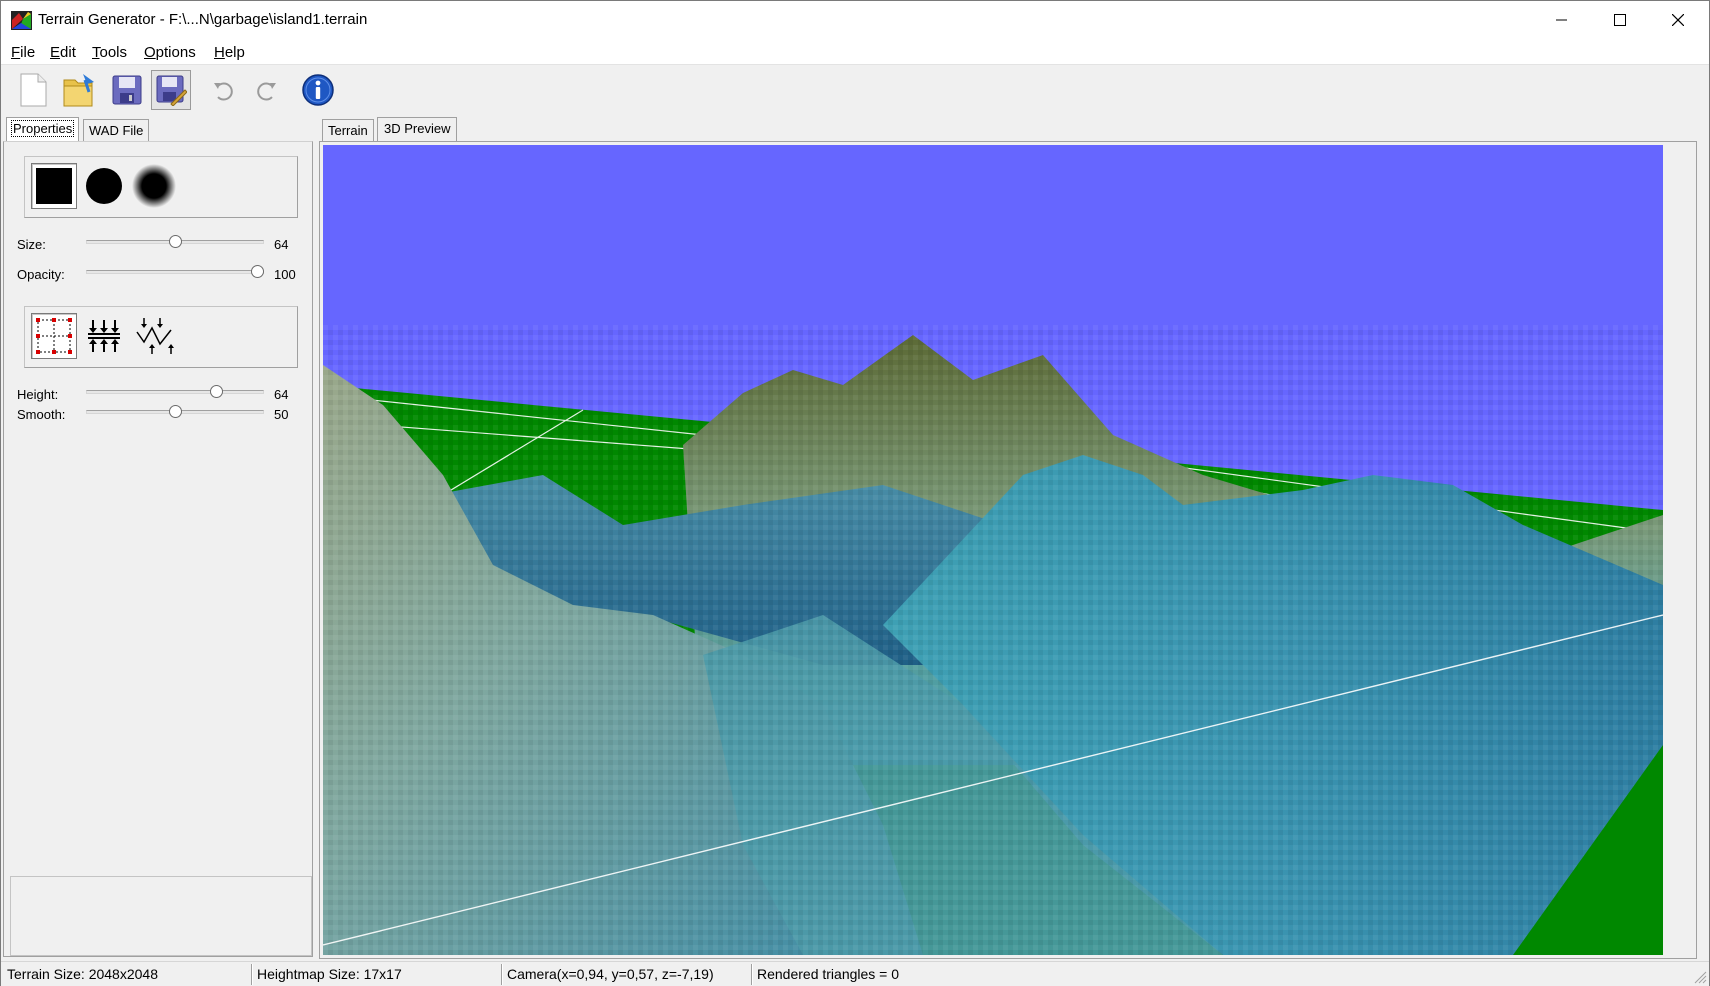 The image size is (1710, 986). Describe the element at coordinates (1679, 550) in the screenshot. I see `preview-side-strip` at that location.